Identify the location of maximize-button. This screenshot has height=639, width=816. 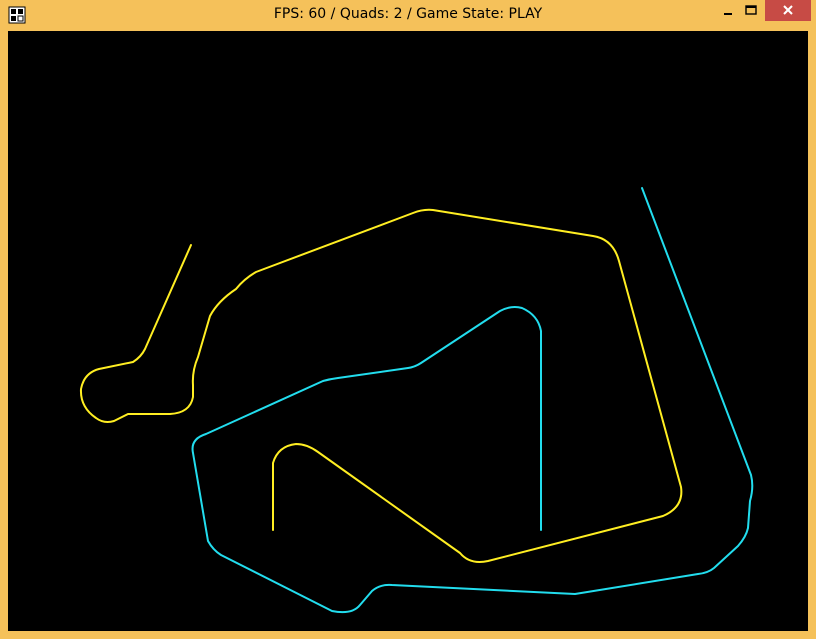
(751, 10).